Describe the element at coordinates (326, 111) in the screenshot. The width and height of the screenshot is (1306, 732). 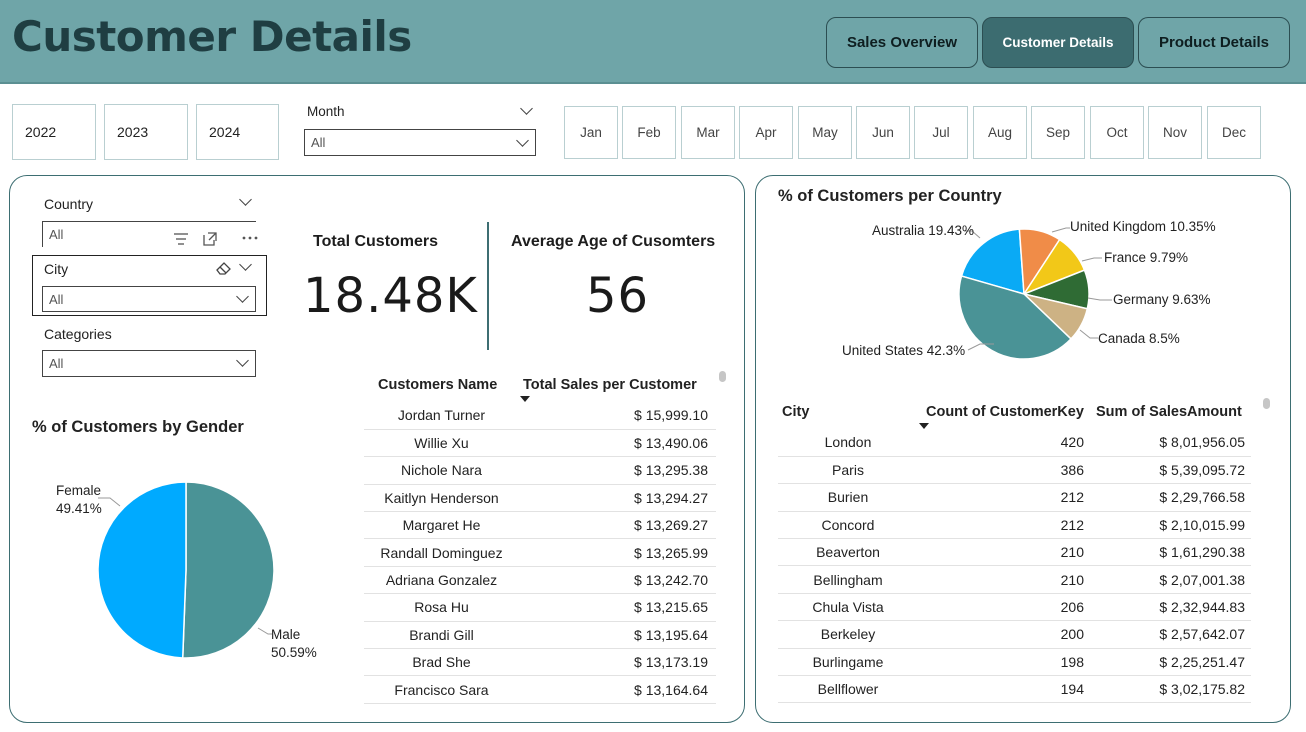
I see `month-slicer-label: Month` at that location.